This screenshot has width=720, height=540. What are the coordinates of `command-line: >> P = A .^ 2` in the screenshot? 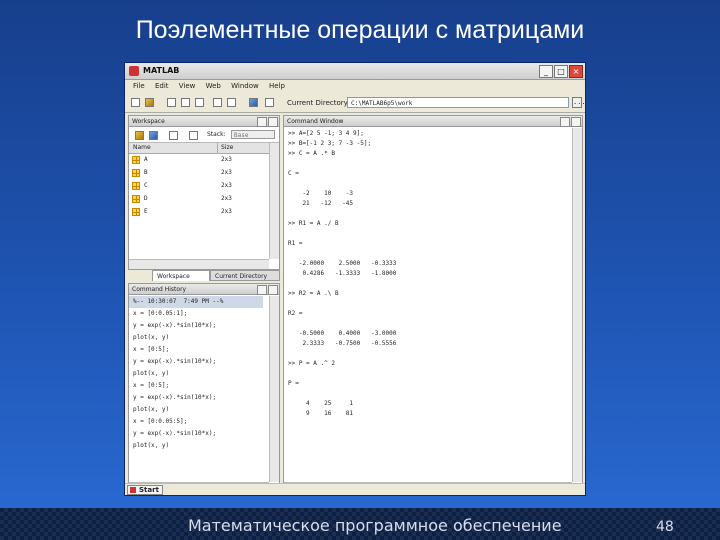 It's located at (311, 364).